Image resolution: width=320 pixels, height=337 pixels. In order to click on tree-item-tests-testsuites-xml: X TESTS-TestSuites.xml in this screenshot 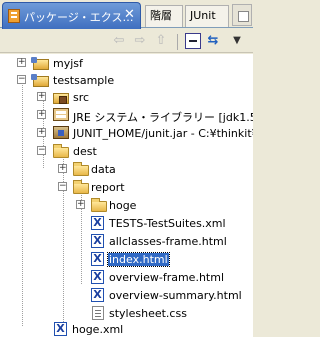, I will do `click(126, 224)`.